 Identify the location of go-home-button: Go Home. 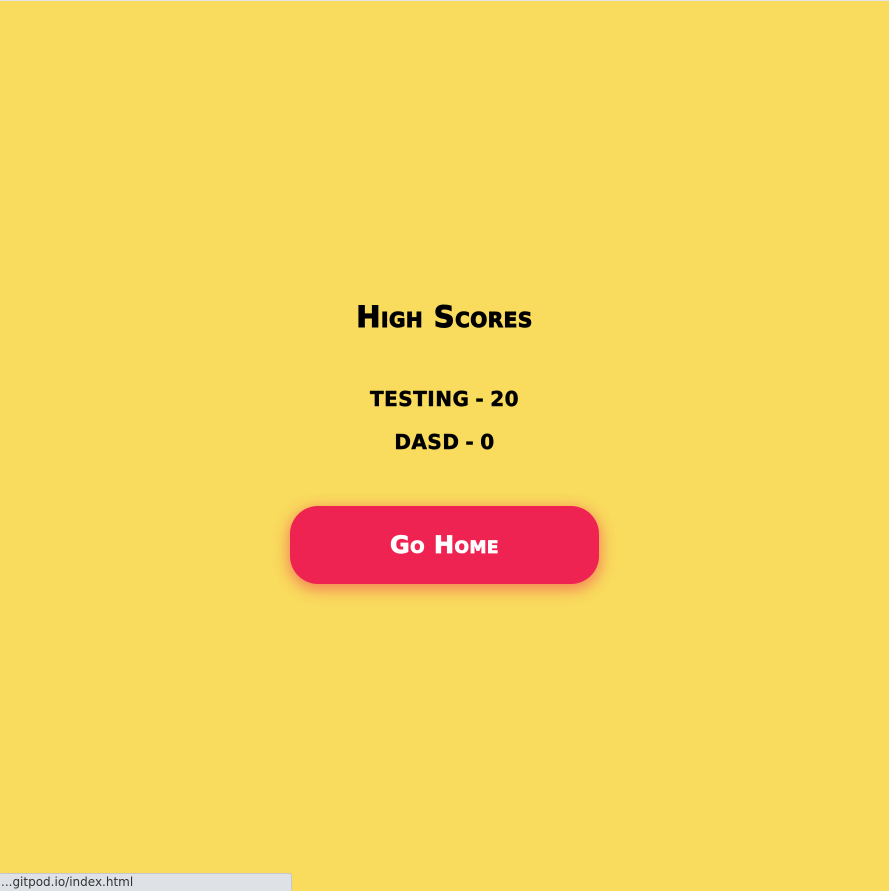
(444, 545).